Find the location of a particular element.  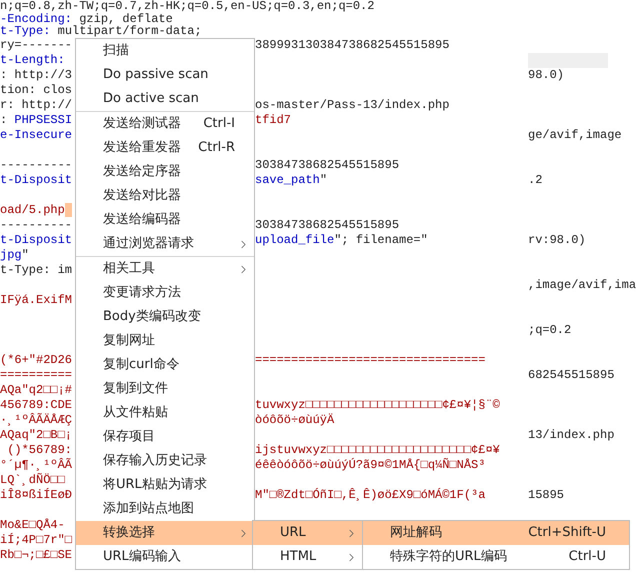

code-text: n;q=0.8,zh-TW;q=0.7,zh-HK;q=0.5,en-US;q=0.3,en;q=0.2 is located at coordinates (187, 6).